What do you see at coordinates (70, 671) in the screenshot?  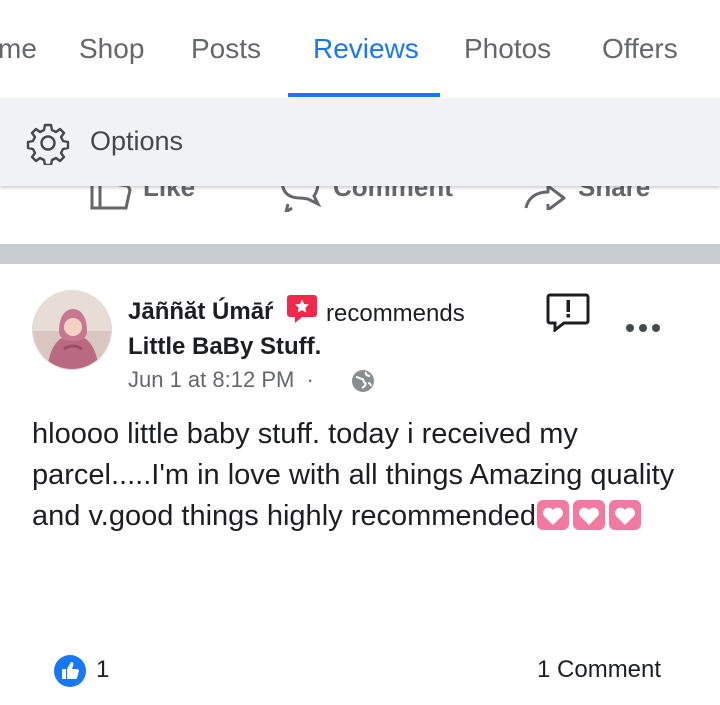 I see `like-reaction-icon` at bounding box center [70, 671].